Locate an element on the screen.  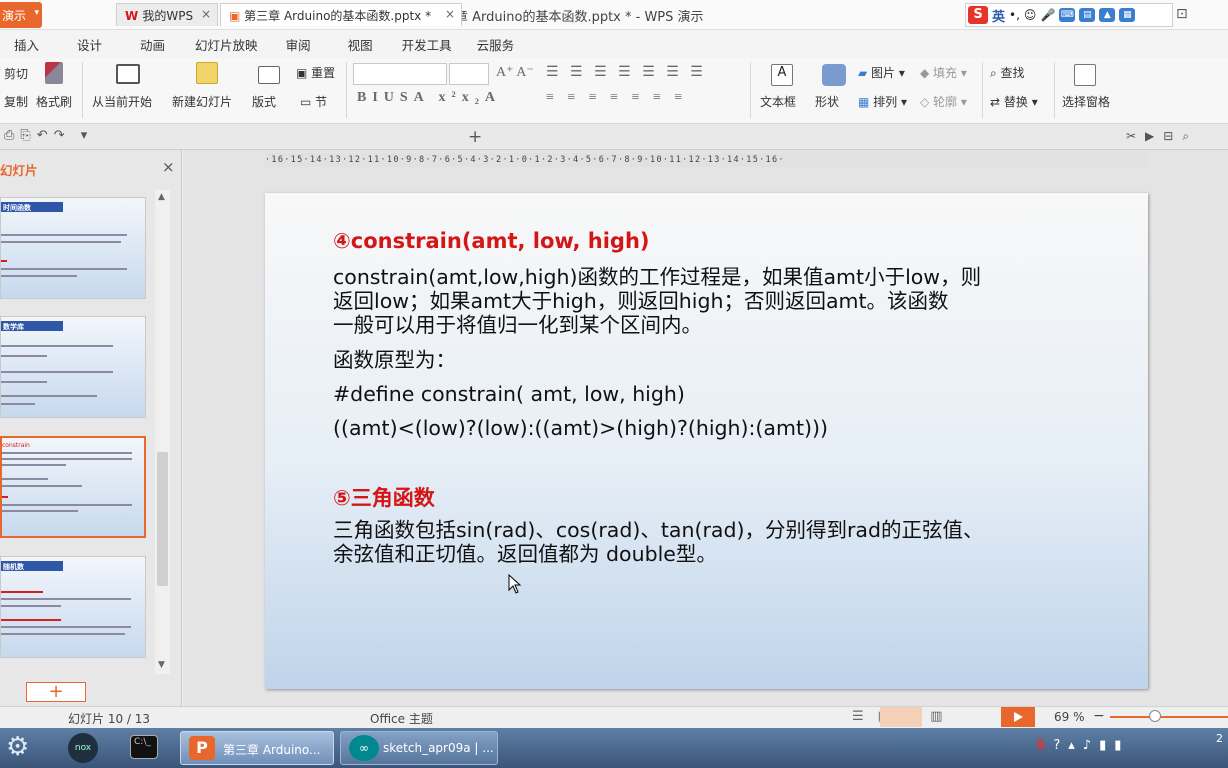
settings-gear-icon: ⚙ is located at coordinates (17, 747).